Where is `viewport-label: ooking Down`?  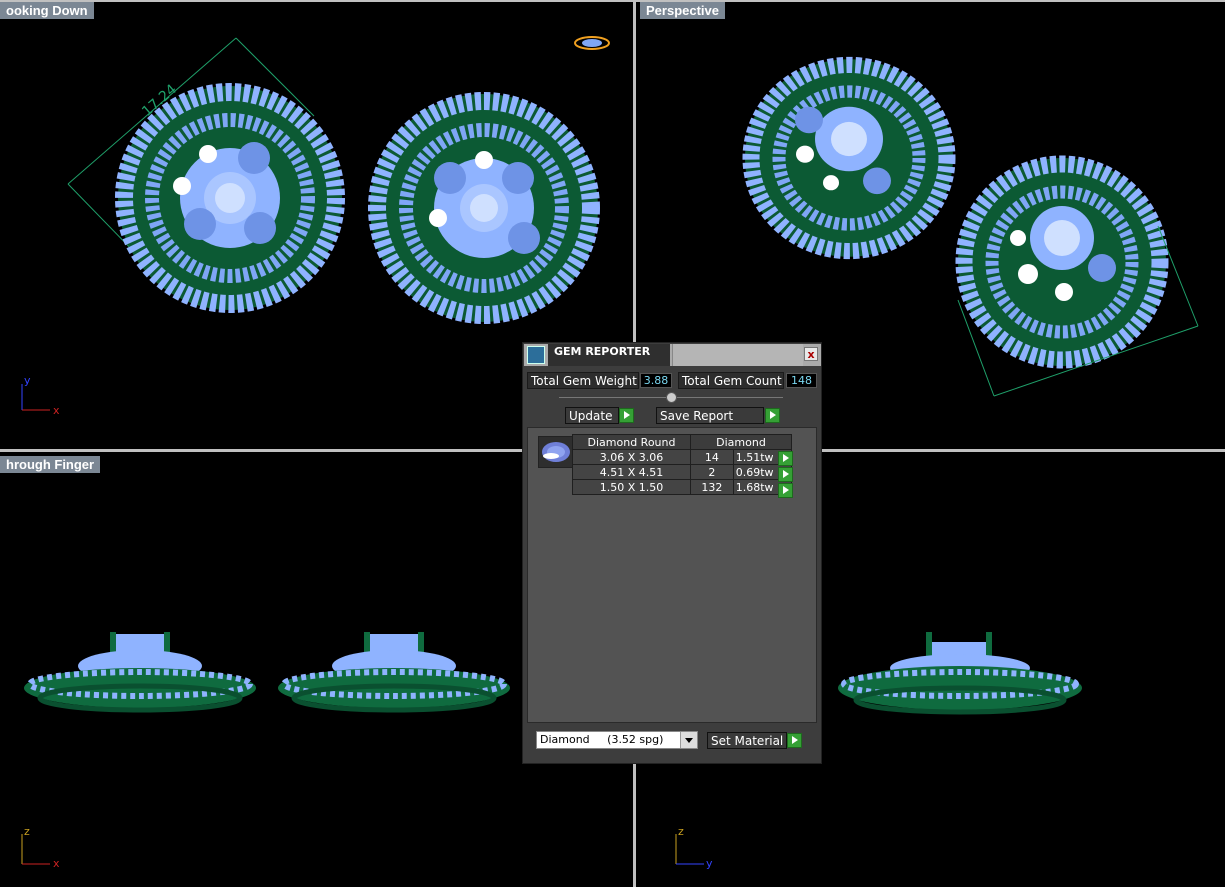 viewport-label: ooking Down is located at coordinates (47, 10).